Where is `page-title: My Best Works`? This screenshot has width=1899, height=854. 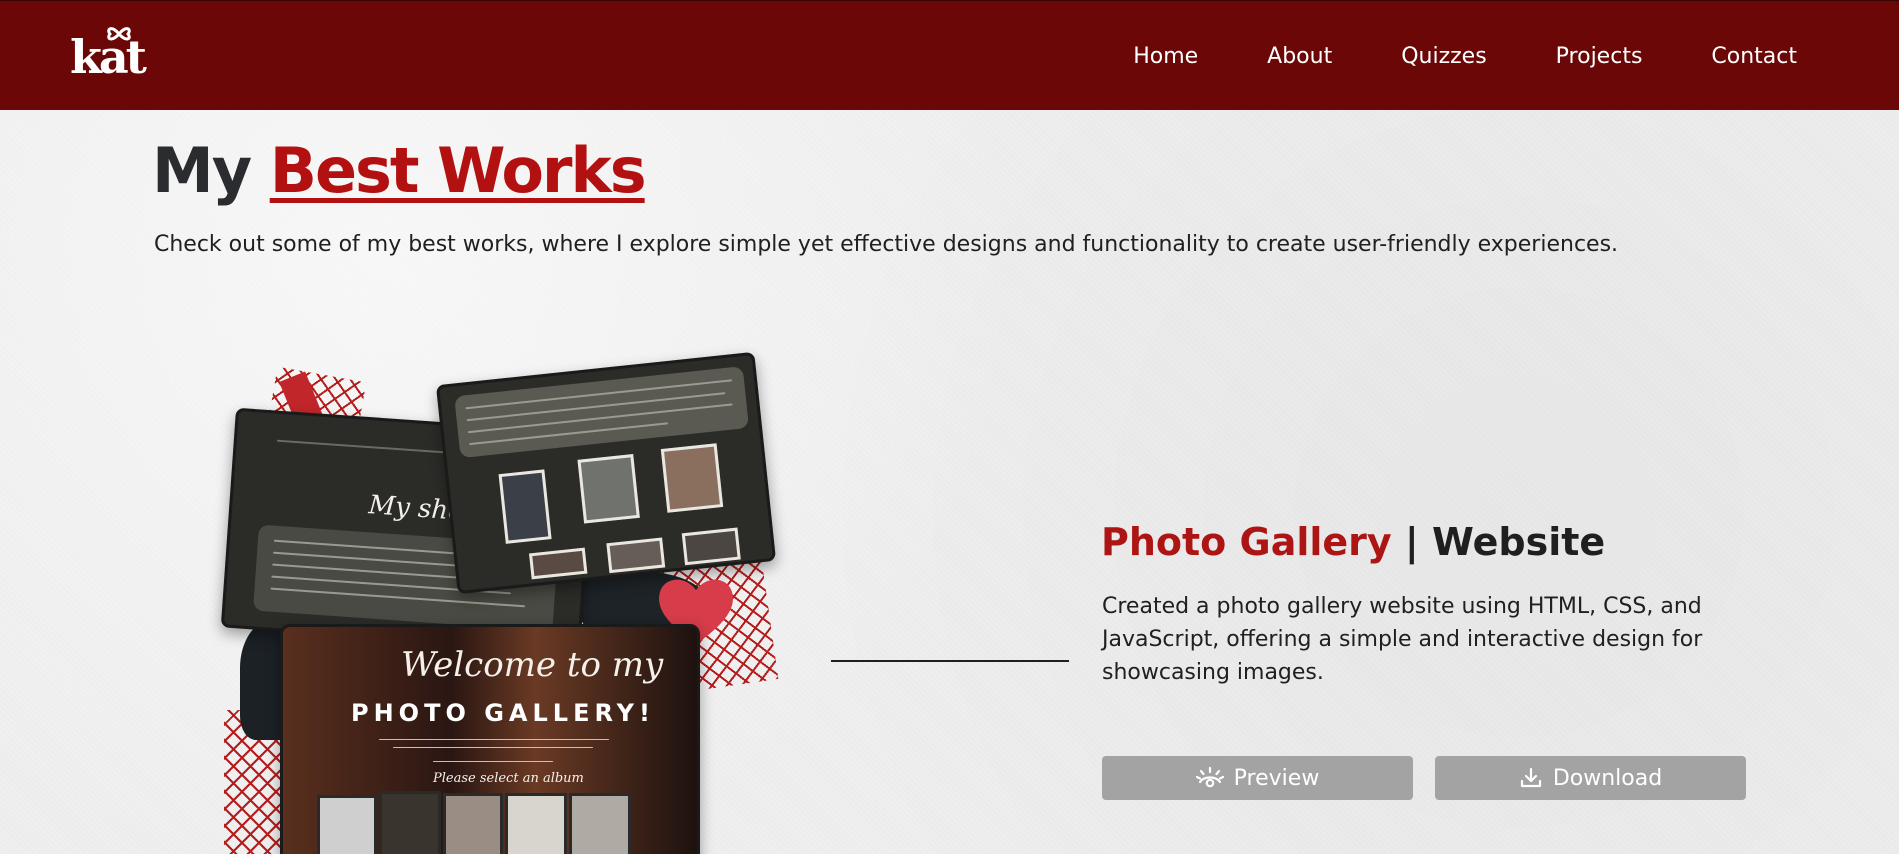 page-title: My Best Works is located at coordinates (399, 174).